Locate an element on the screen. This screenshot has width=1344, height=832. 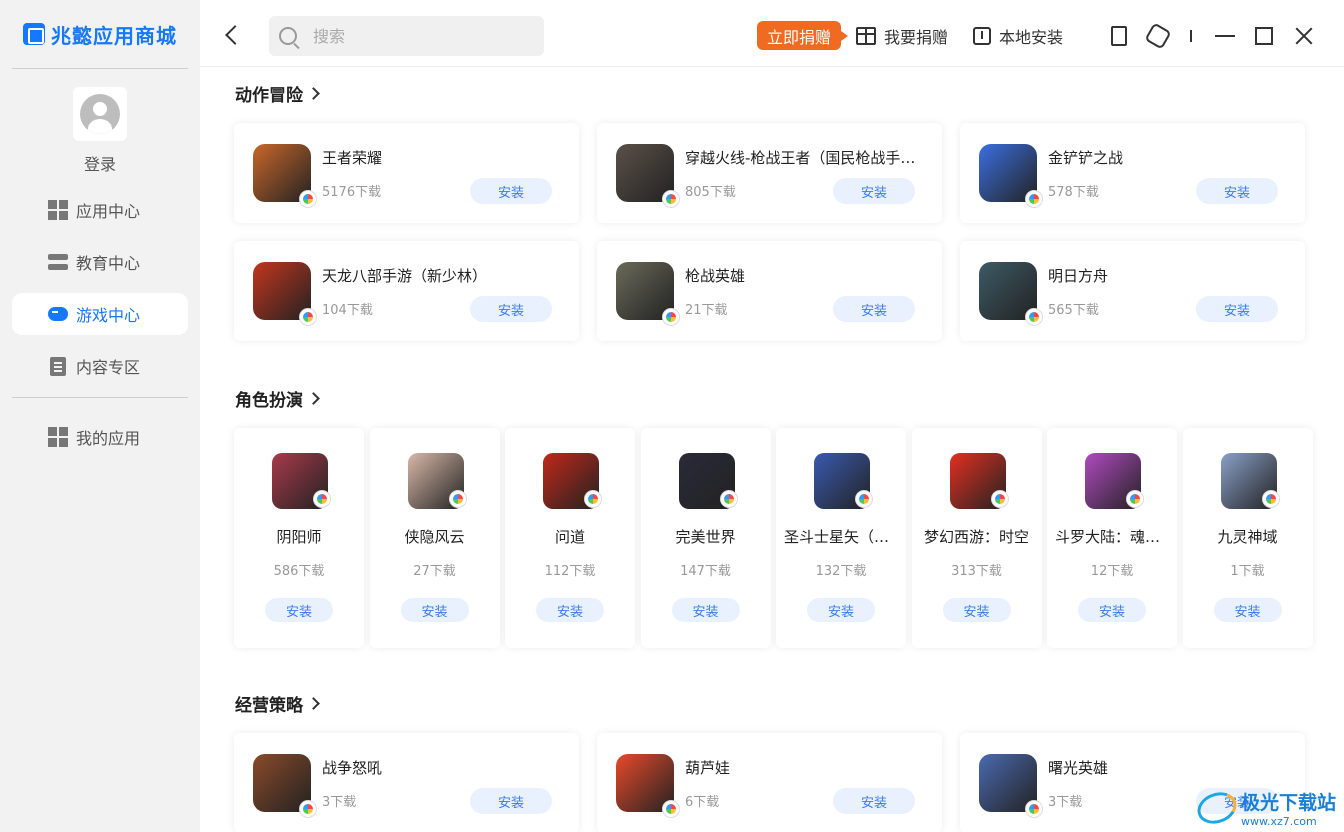
app-card: 战争怒吼 3下载 安装 is located at coordinates (406, 782).